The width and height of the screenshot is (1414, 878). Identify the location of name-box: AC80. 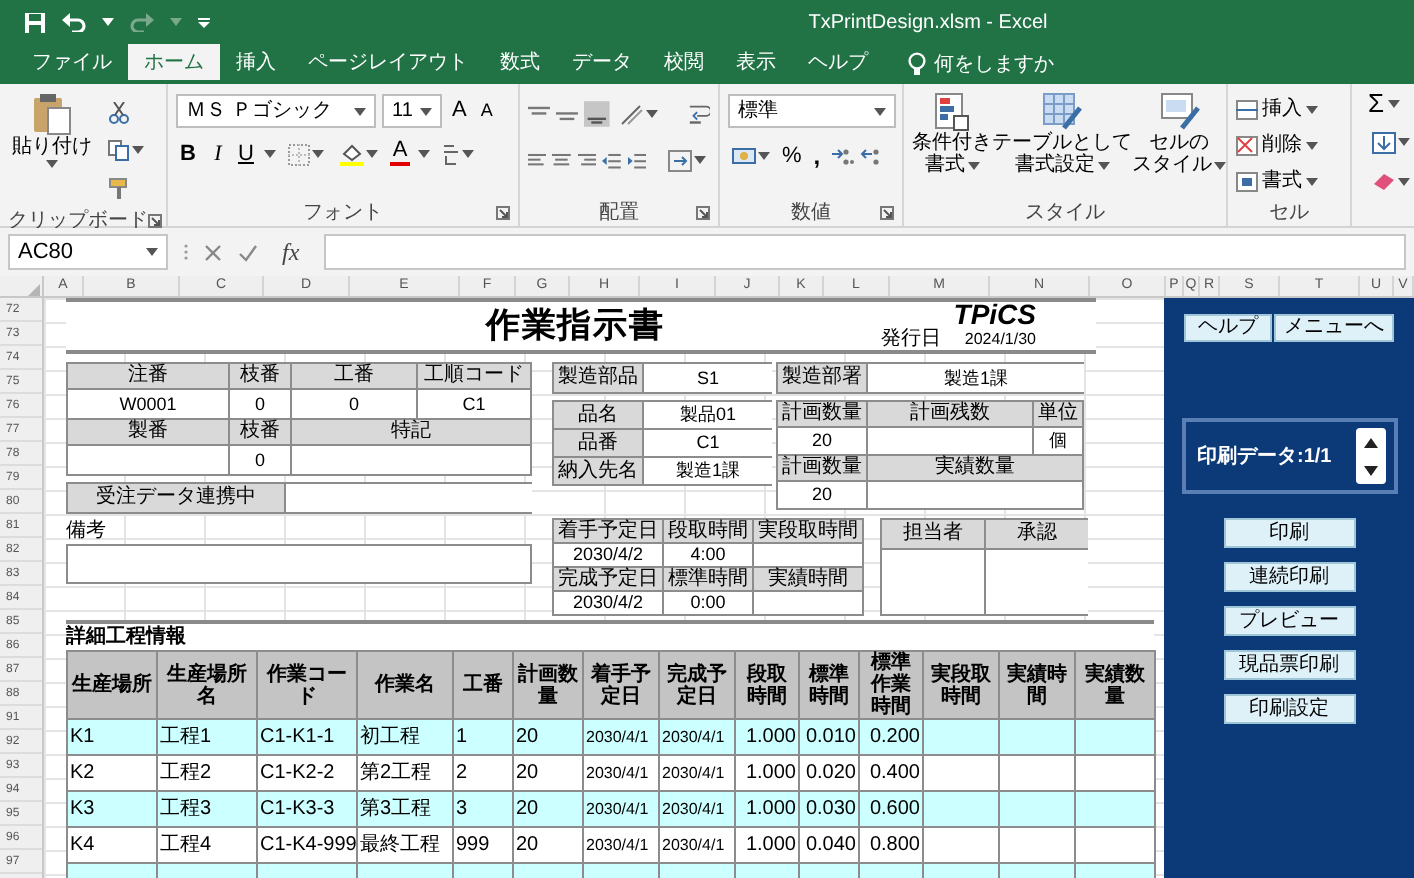
(88, 252).